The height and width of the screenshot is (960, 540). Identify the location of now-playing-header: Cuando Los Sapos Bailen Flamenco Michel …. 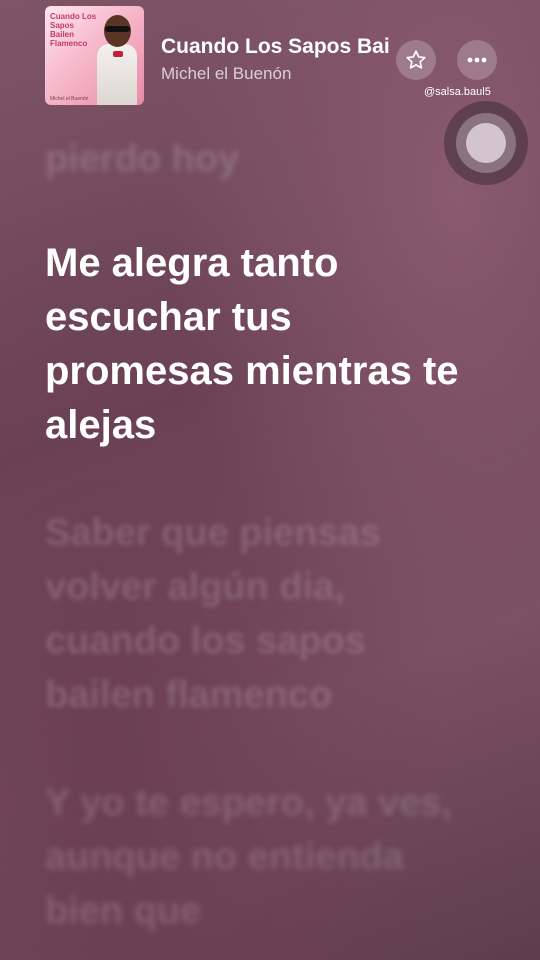
(270, 55).